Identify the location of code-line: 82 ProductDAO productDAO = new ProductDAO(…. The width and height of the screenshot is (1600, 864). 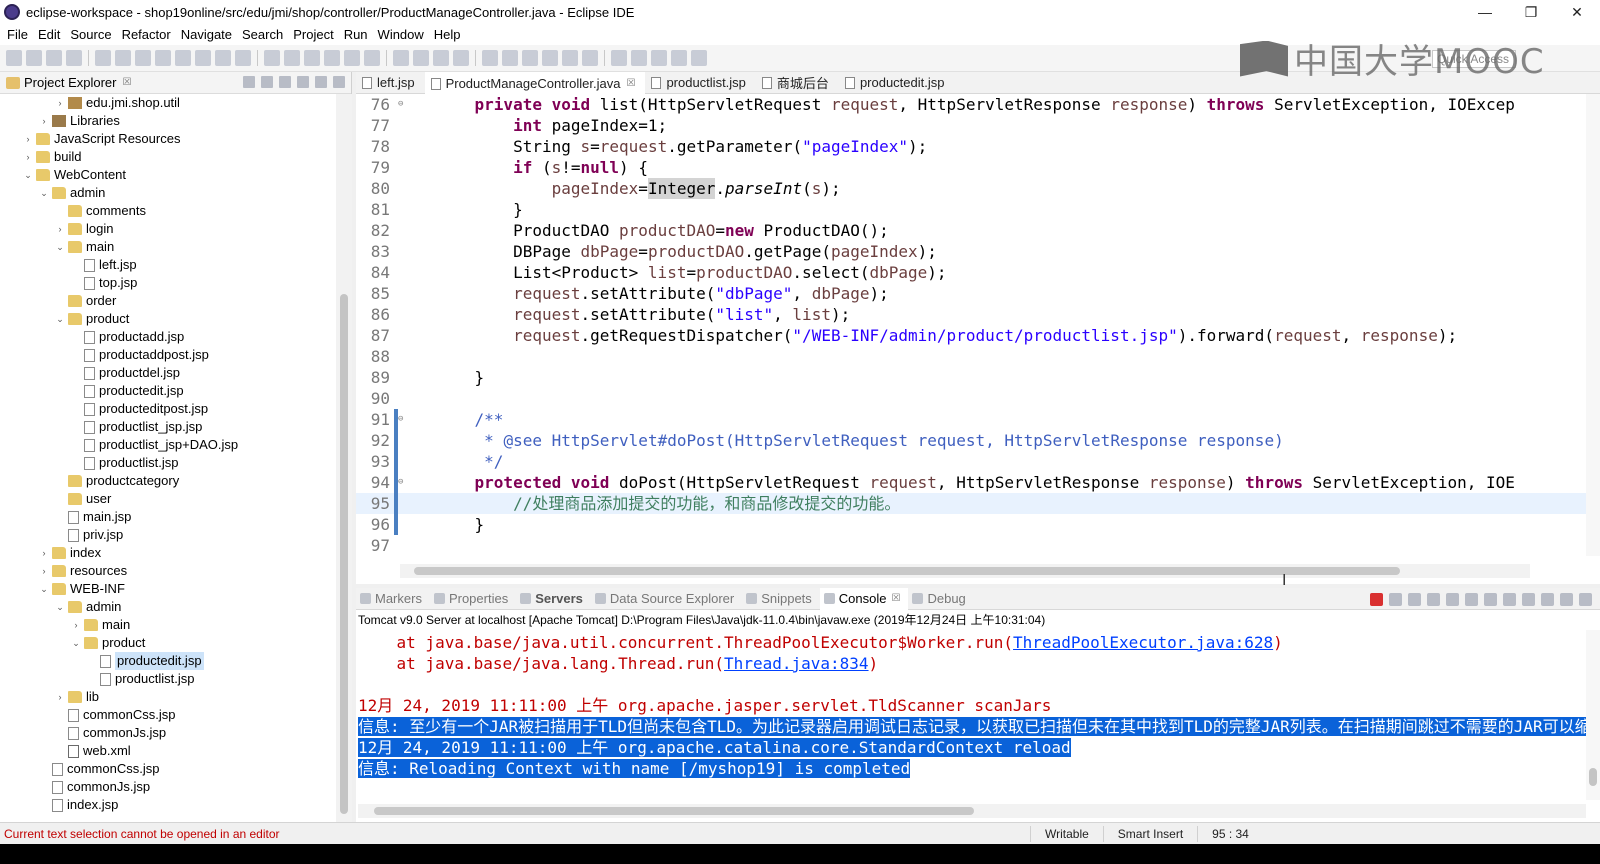
(978, 230).